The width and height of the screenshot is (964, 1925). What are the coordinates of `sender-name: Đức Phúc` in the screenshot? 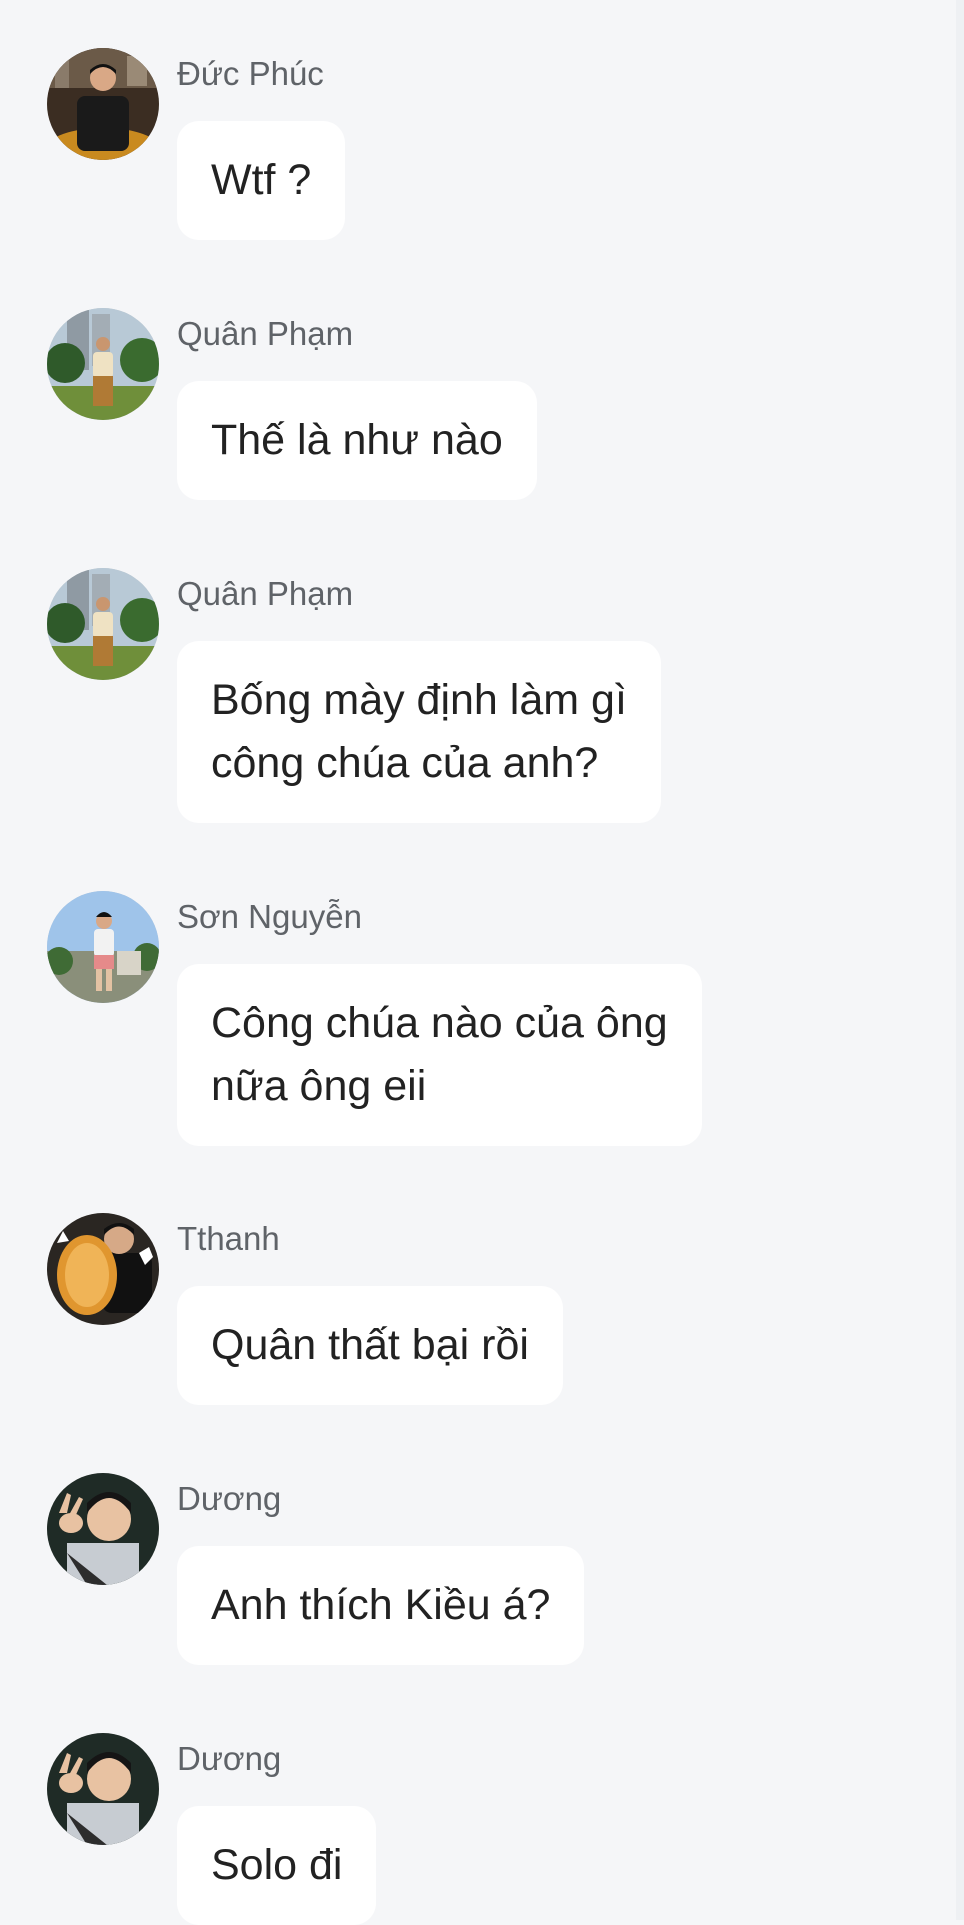 It's located at (250, 73).